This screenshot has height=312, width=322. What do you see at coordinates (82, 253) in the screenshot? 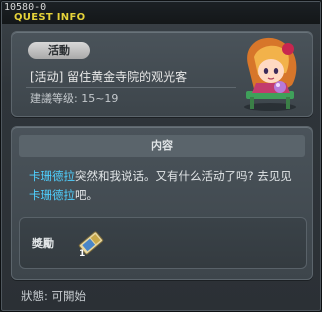
I see `reward-count: 1` at bounding box center [82, 253].